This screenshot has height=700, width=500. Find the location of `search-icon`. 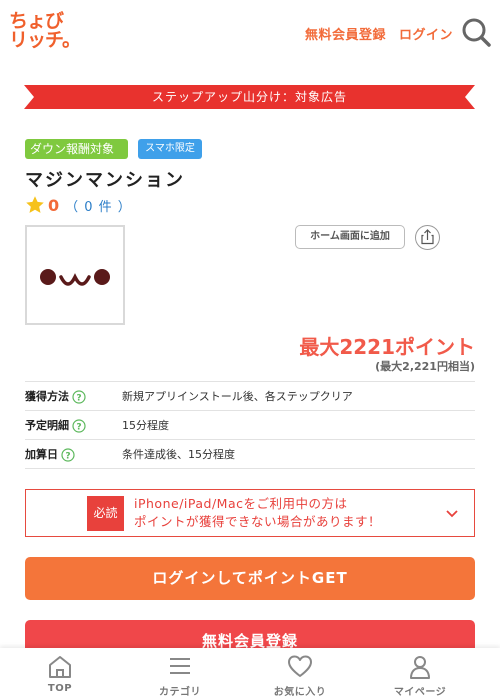

search-icon is located at coordinates (476, 32).